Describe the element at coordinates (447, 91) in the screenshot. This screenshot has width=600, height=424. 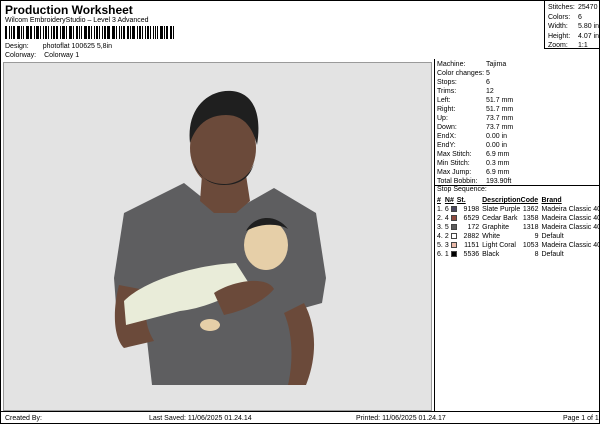
I see `machine-label: Trims:` at that location.